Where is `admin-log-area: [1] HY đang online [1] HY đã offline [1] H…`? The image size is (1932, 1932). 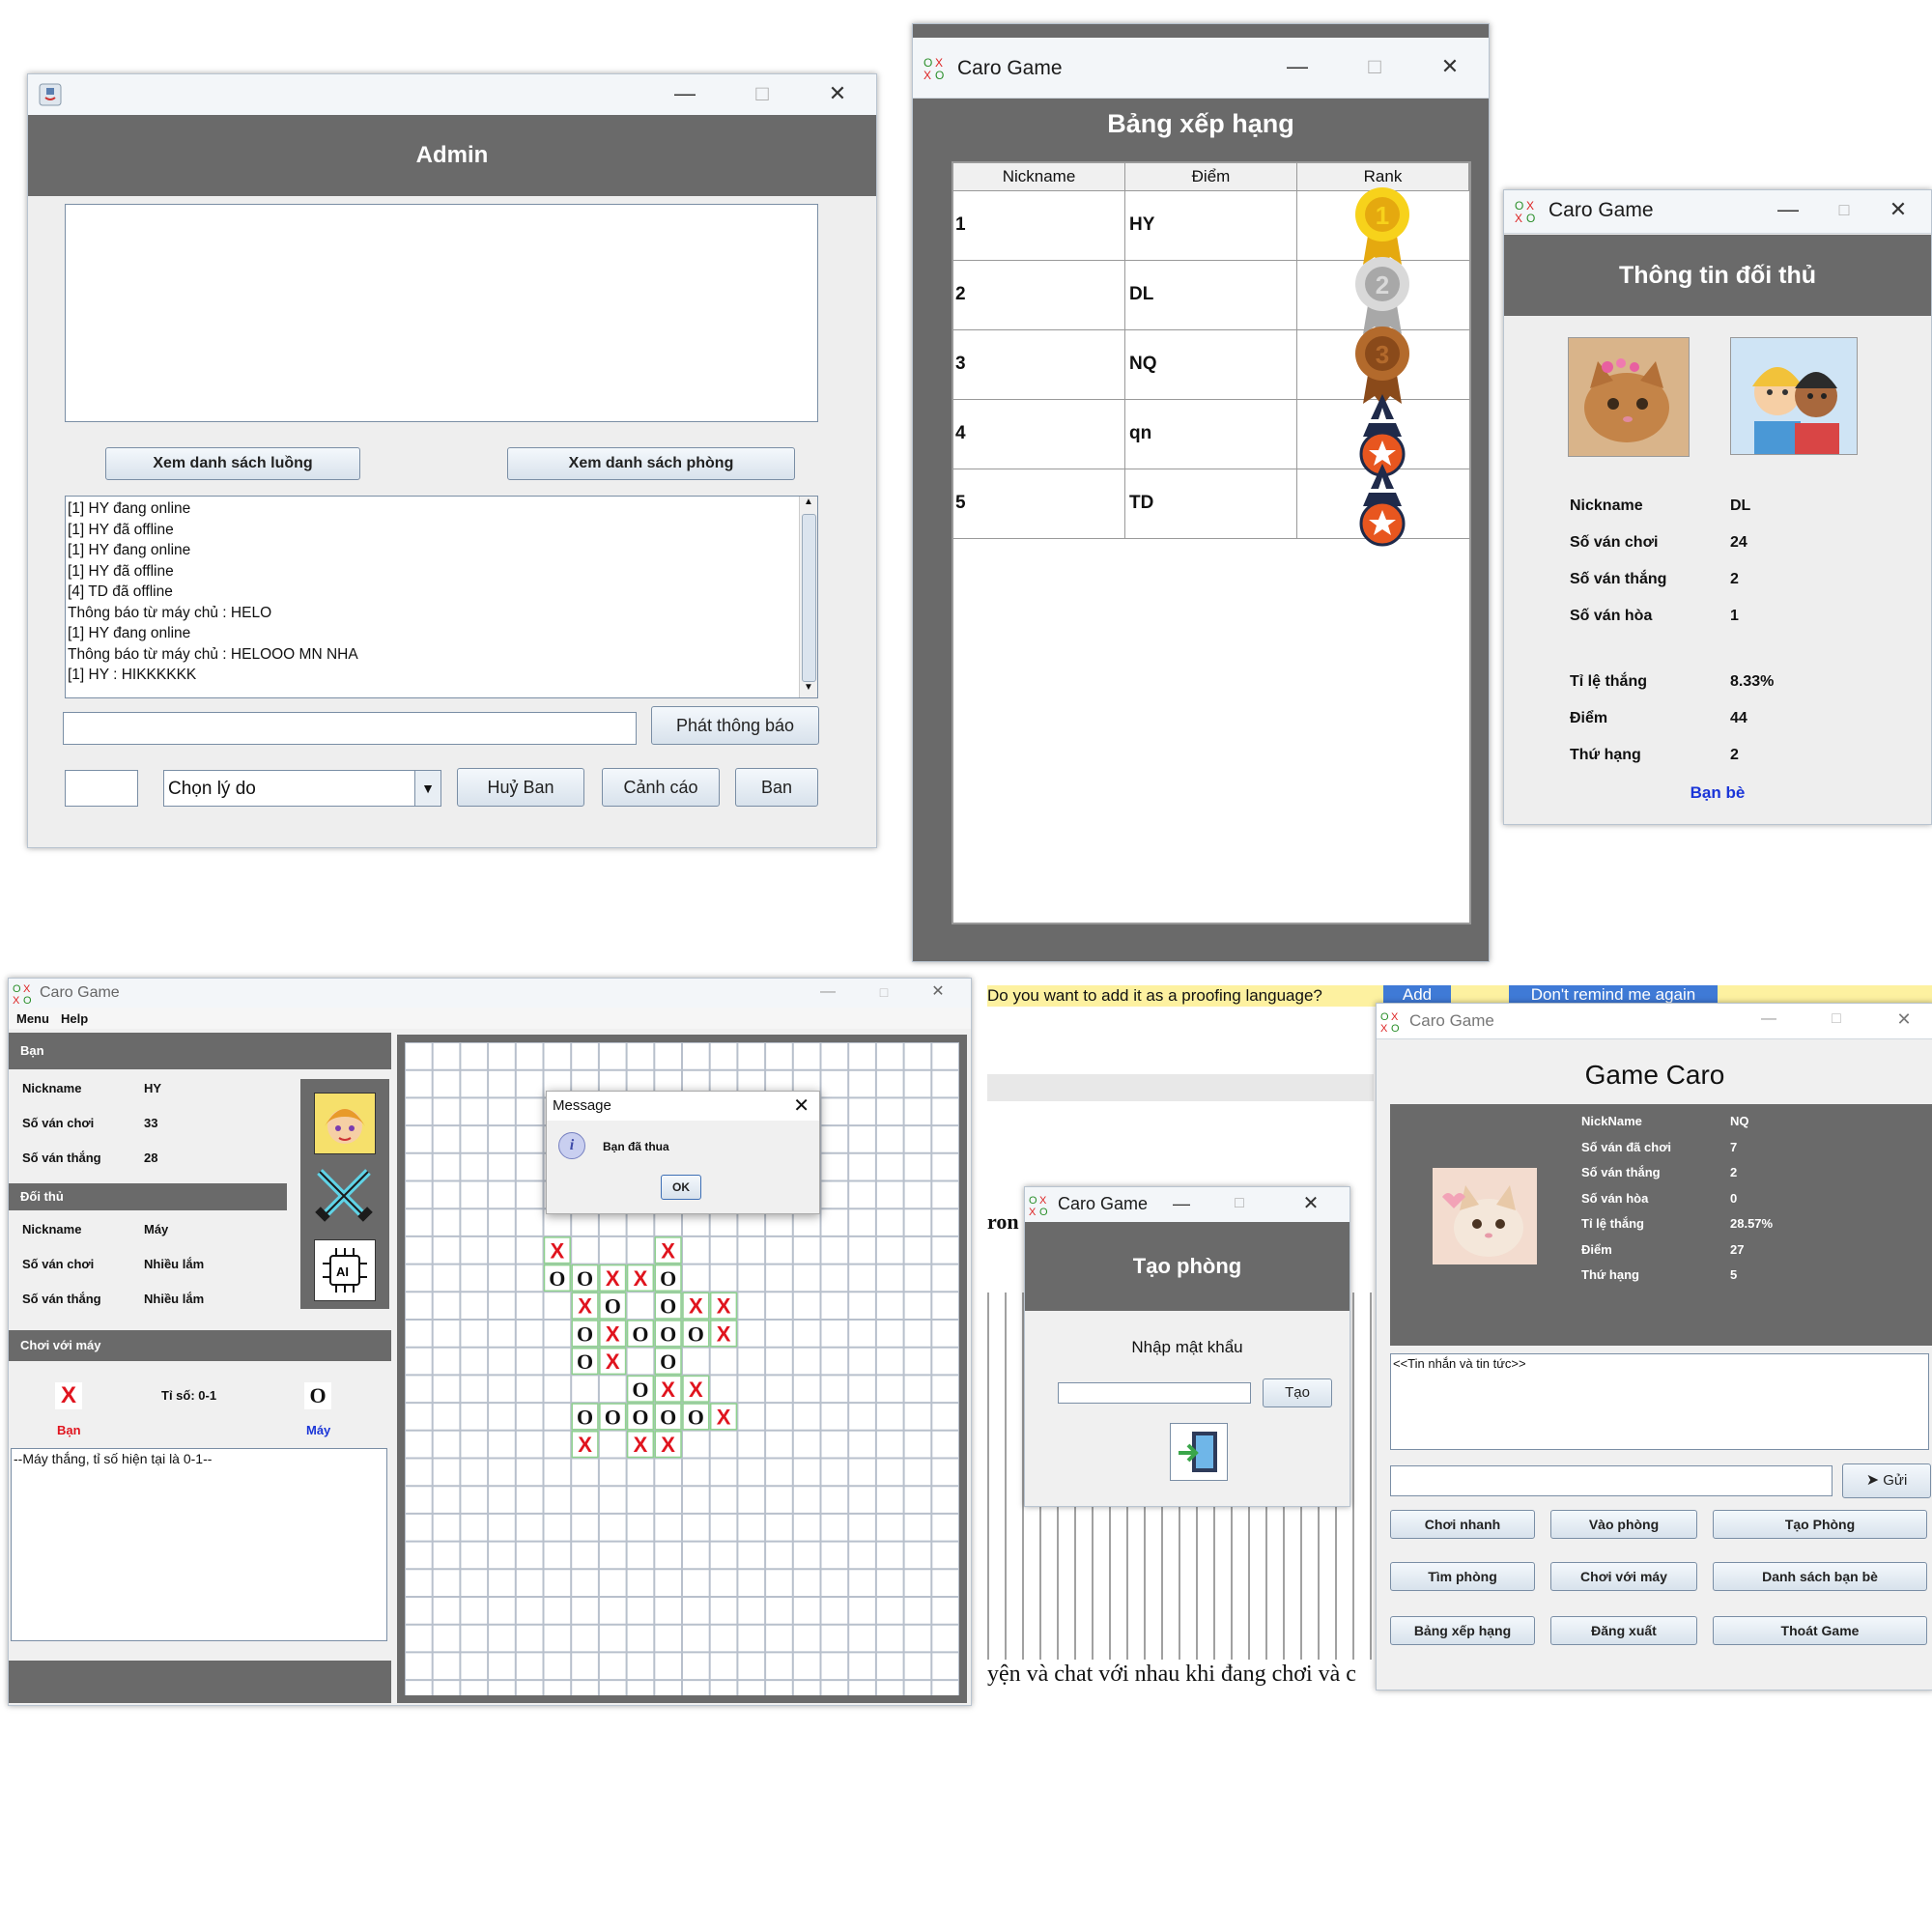 admin-log-area: [1] HY đang online [1] HY đã offline [1] H… is located at coordinates (441, 597).